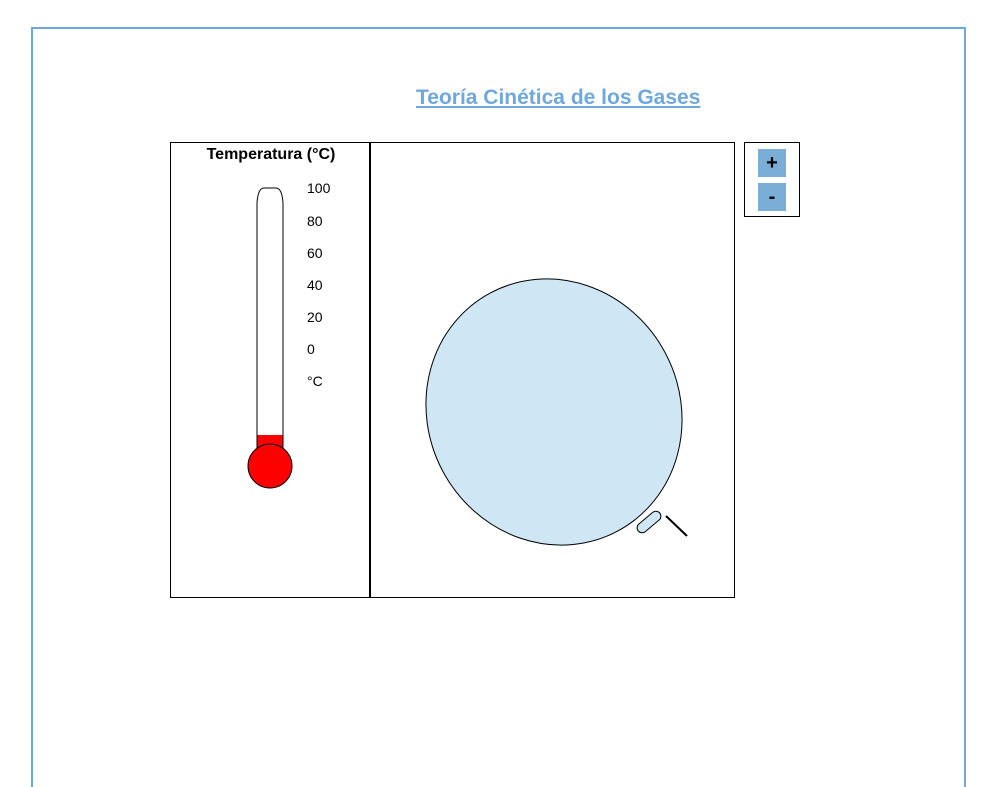 This screenshot has height=787, width=996. Describe the element at coordinates (315, 285) in the screenshot. I see `tick-40: 40` at that location.